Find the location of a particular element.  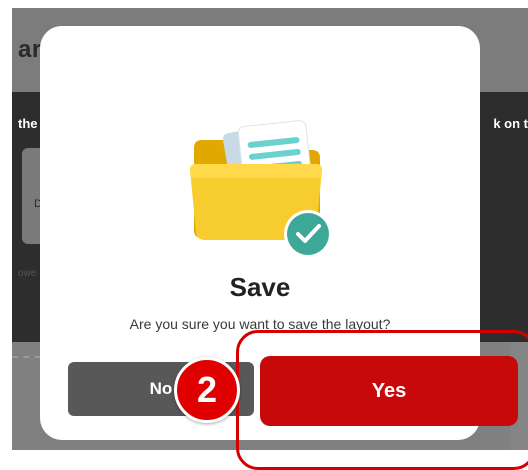

folder-with-checkmark-icon is located at coordinates (261, 189).